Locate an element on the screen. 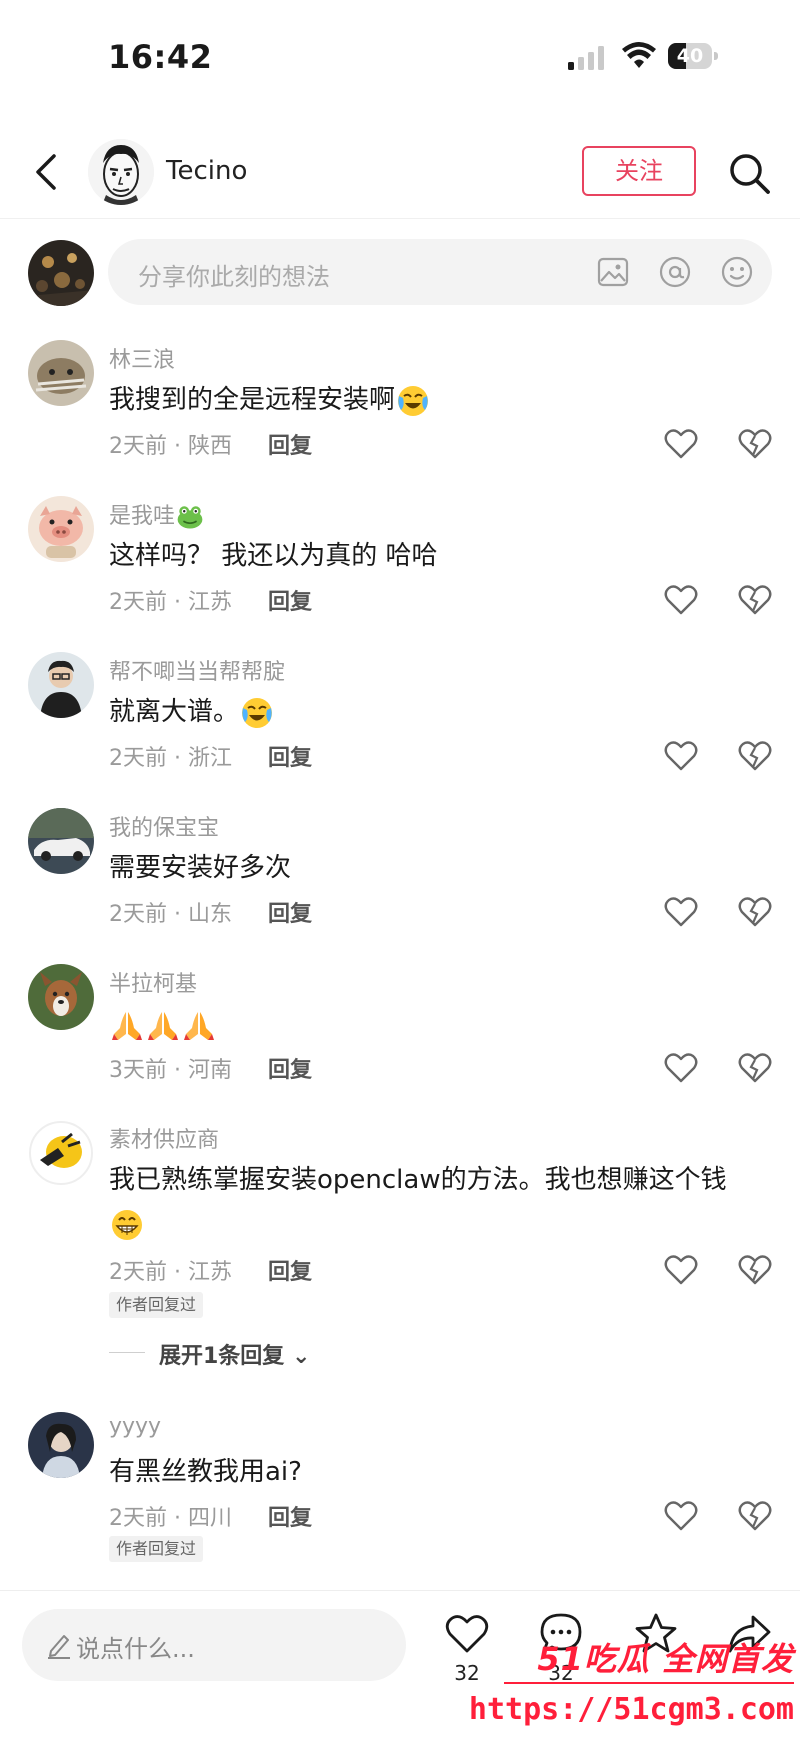 The image size is (800, 1740). status-bar: 16:42 40 is located at coordinates (400, 55).